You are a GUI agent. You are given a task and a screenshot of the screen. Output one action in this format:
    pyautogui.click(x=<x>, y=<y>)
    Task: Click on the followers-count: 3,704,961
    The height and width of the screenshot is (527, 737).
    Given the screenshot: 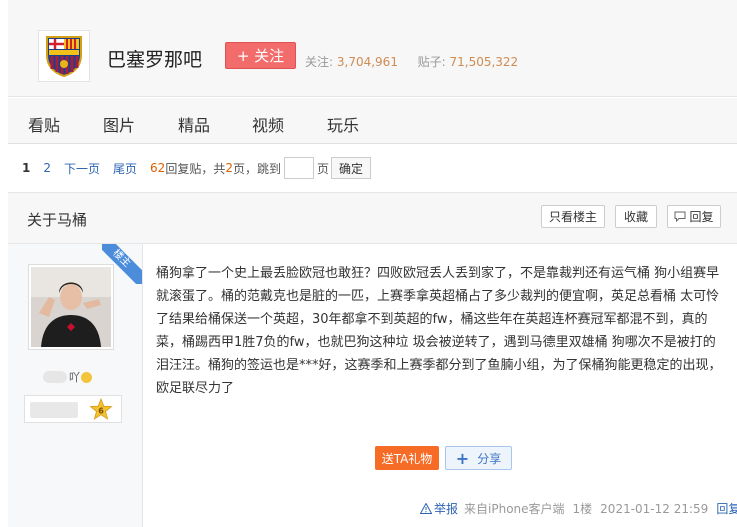 What is the action you would take?
    pyautogui.click(x=367, y=62)
    